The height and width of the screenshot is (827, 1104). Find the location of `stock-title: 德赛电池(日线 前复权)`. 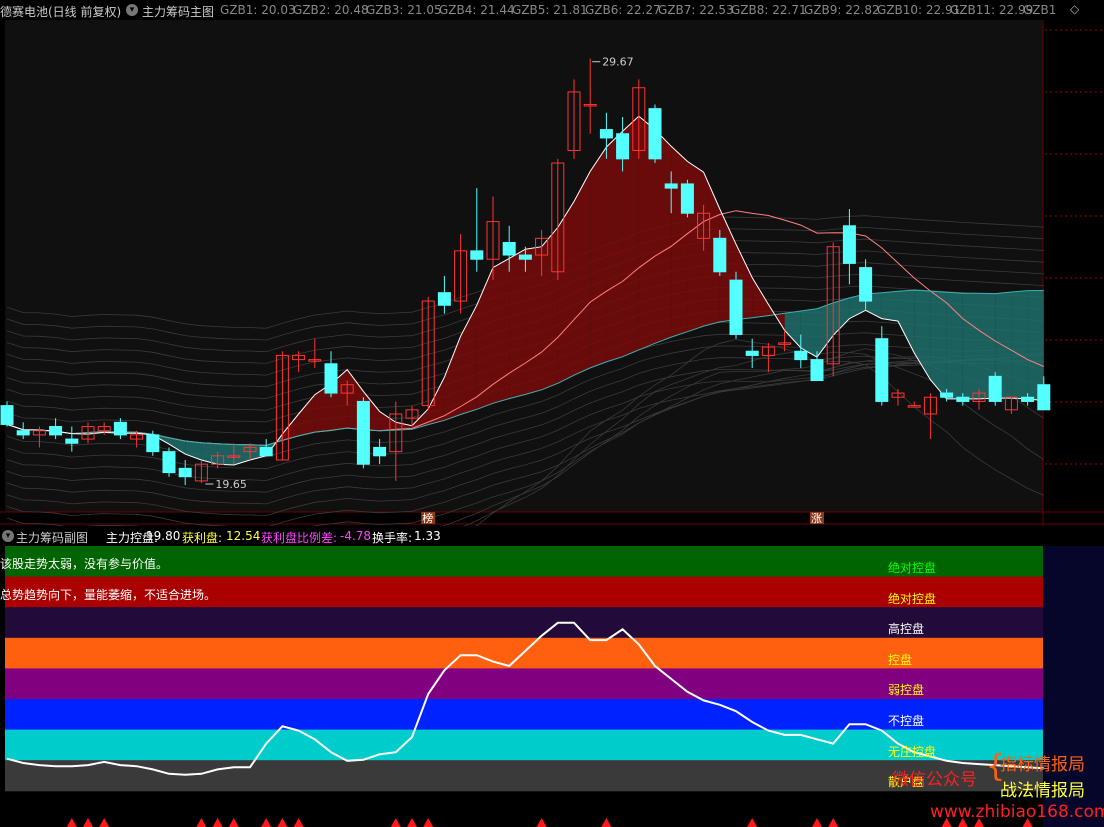

stock-title: 德赛电池(日线 前复权) is located at coordinates (60, 11).